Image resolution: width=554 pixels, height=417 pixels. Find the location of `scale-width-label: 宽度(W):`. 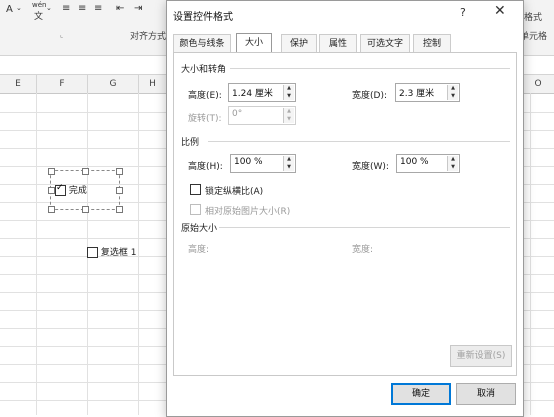

scale-width-label: 宽度(W): is located at coordinates (370, 167).